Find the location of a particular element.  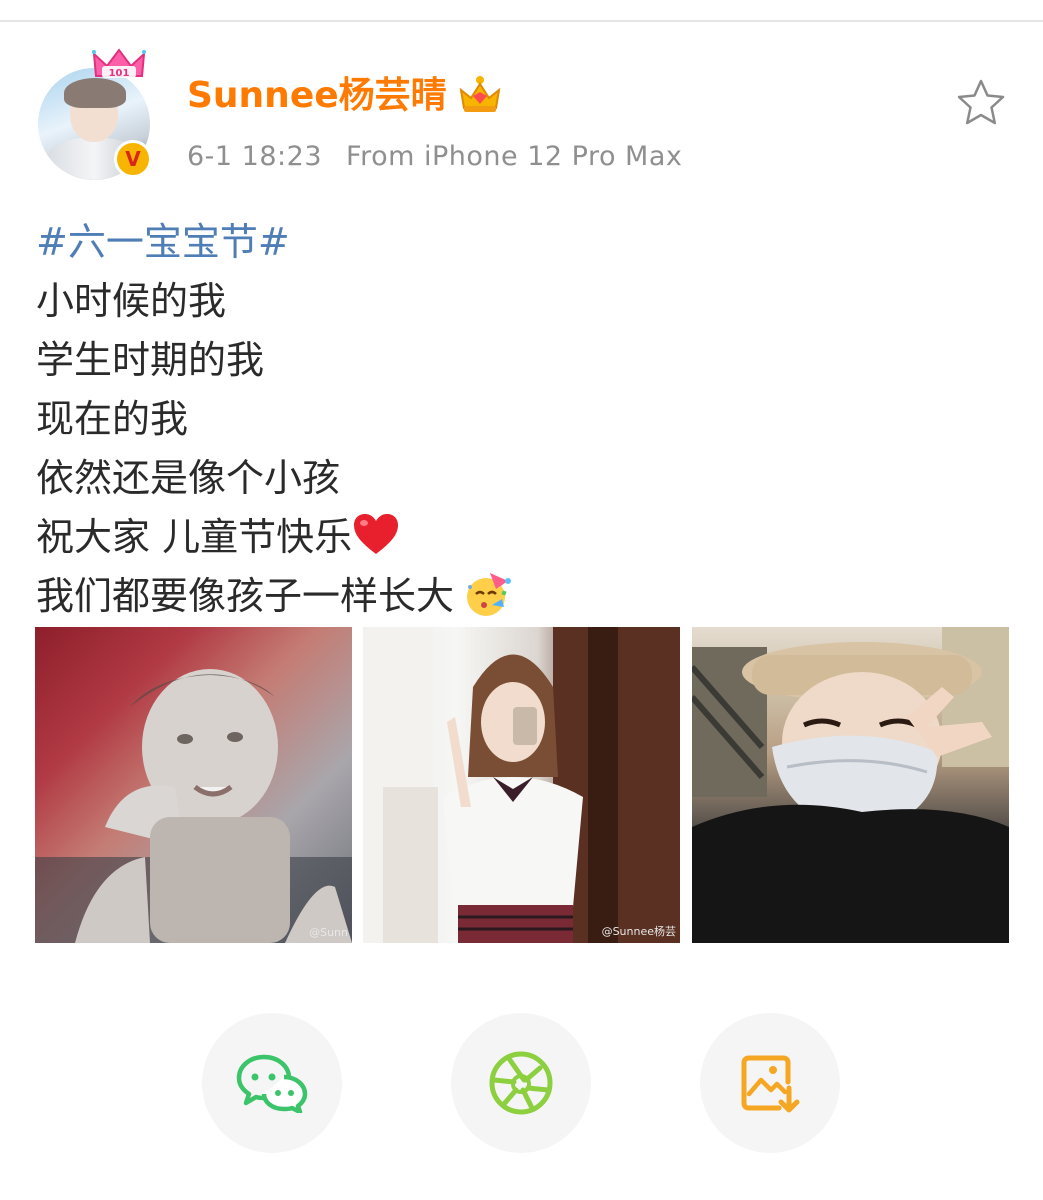

share-moments-button is located at coordinates (521, 1083).